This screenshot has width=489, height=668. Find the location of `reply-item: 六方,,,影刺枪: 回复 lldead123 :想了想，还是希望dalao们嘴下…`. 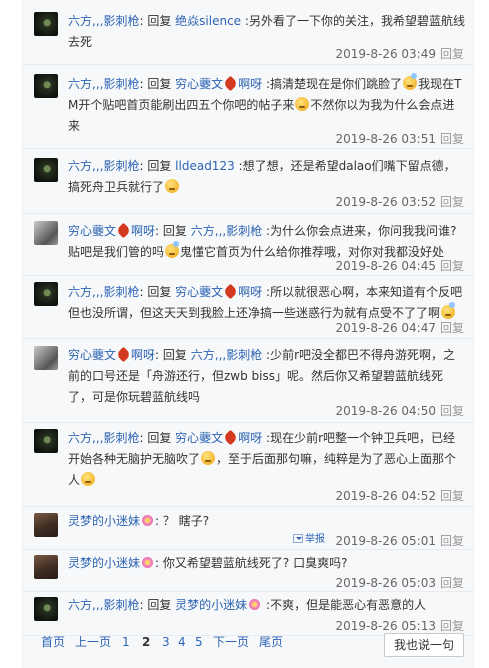

reply-item: 六方,,,影刺枪: 回复 lldead123 :想了想，还是希望dalao们嘴下… is located at coordinates (248, 181).